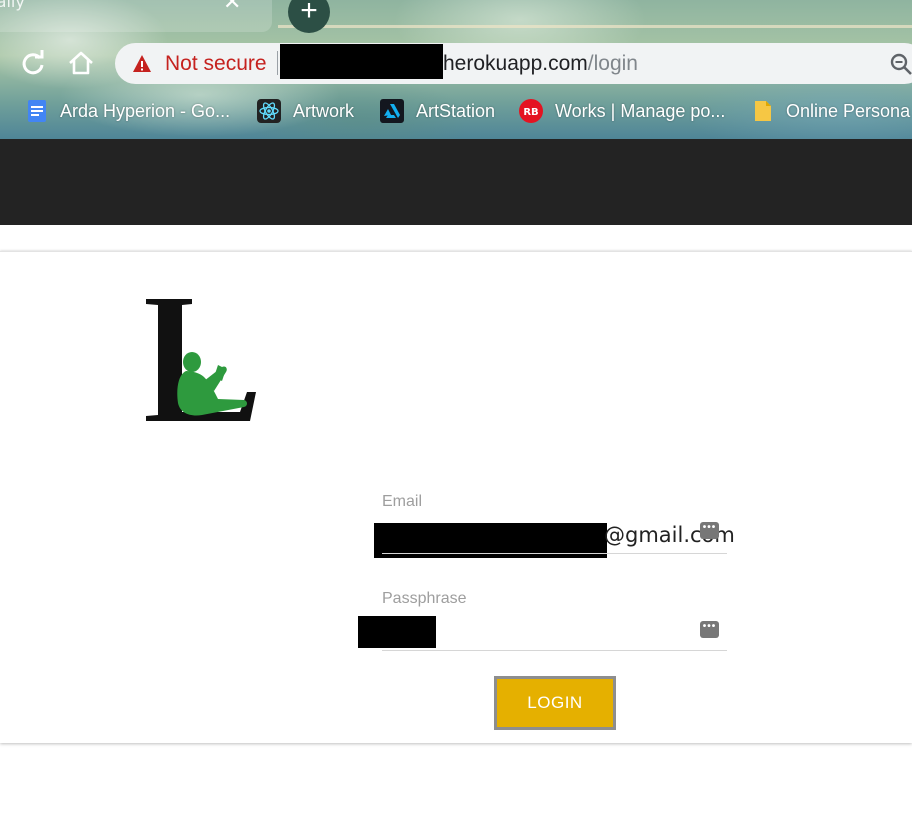 This screenshot has width=912, height=822. I want to click on bookmark-online-persona: Online Persona, so click(831, 111).